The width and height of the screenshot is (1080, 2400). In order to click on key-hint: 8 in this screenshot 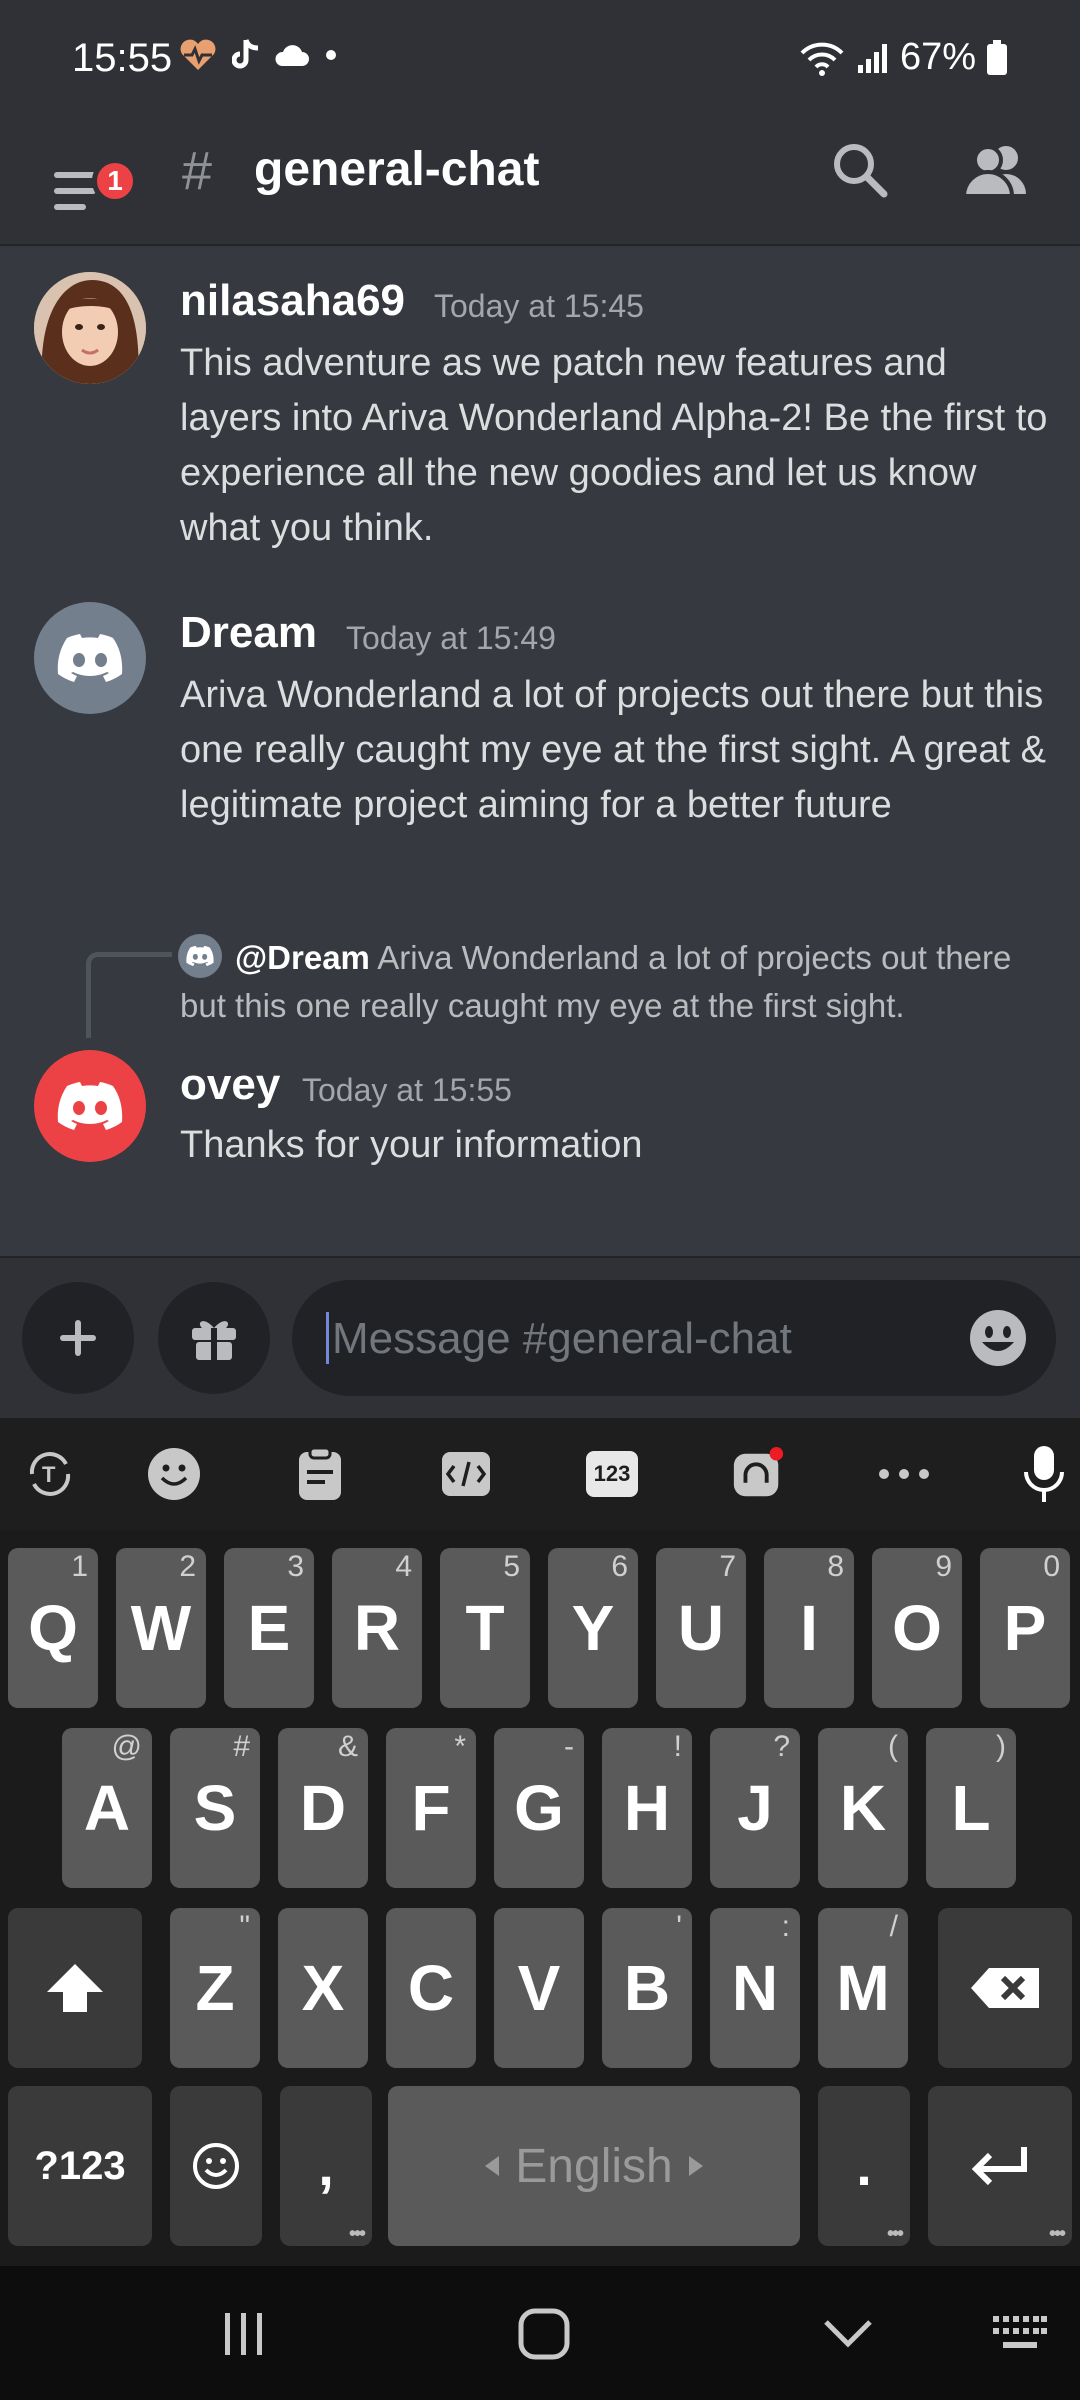, I will do `click(835, 1566)`.